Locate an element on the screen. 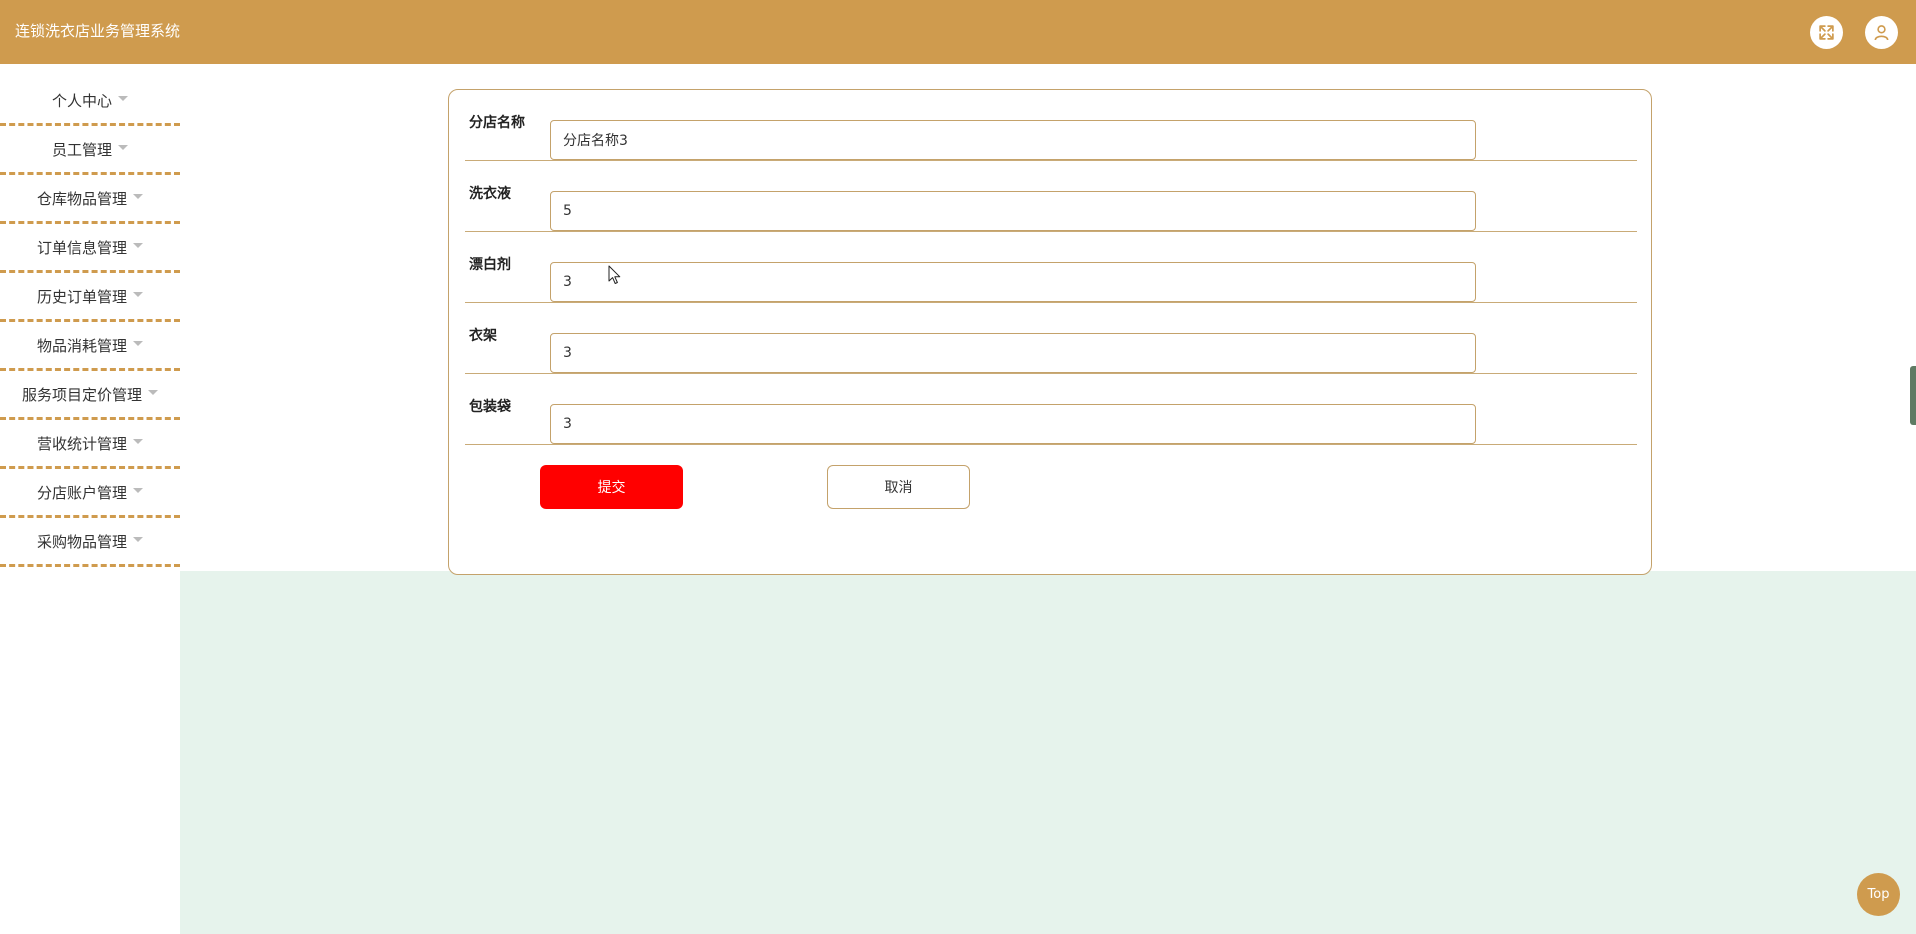 The height and width of the screenshot is (934, 1916). sidebar-item-label: 订单信息管理 is located at coordinates (81, 247).